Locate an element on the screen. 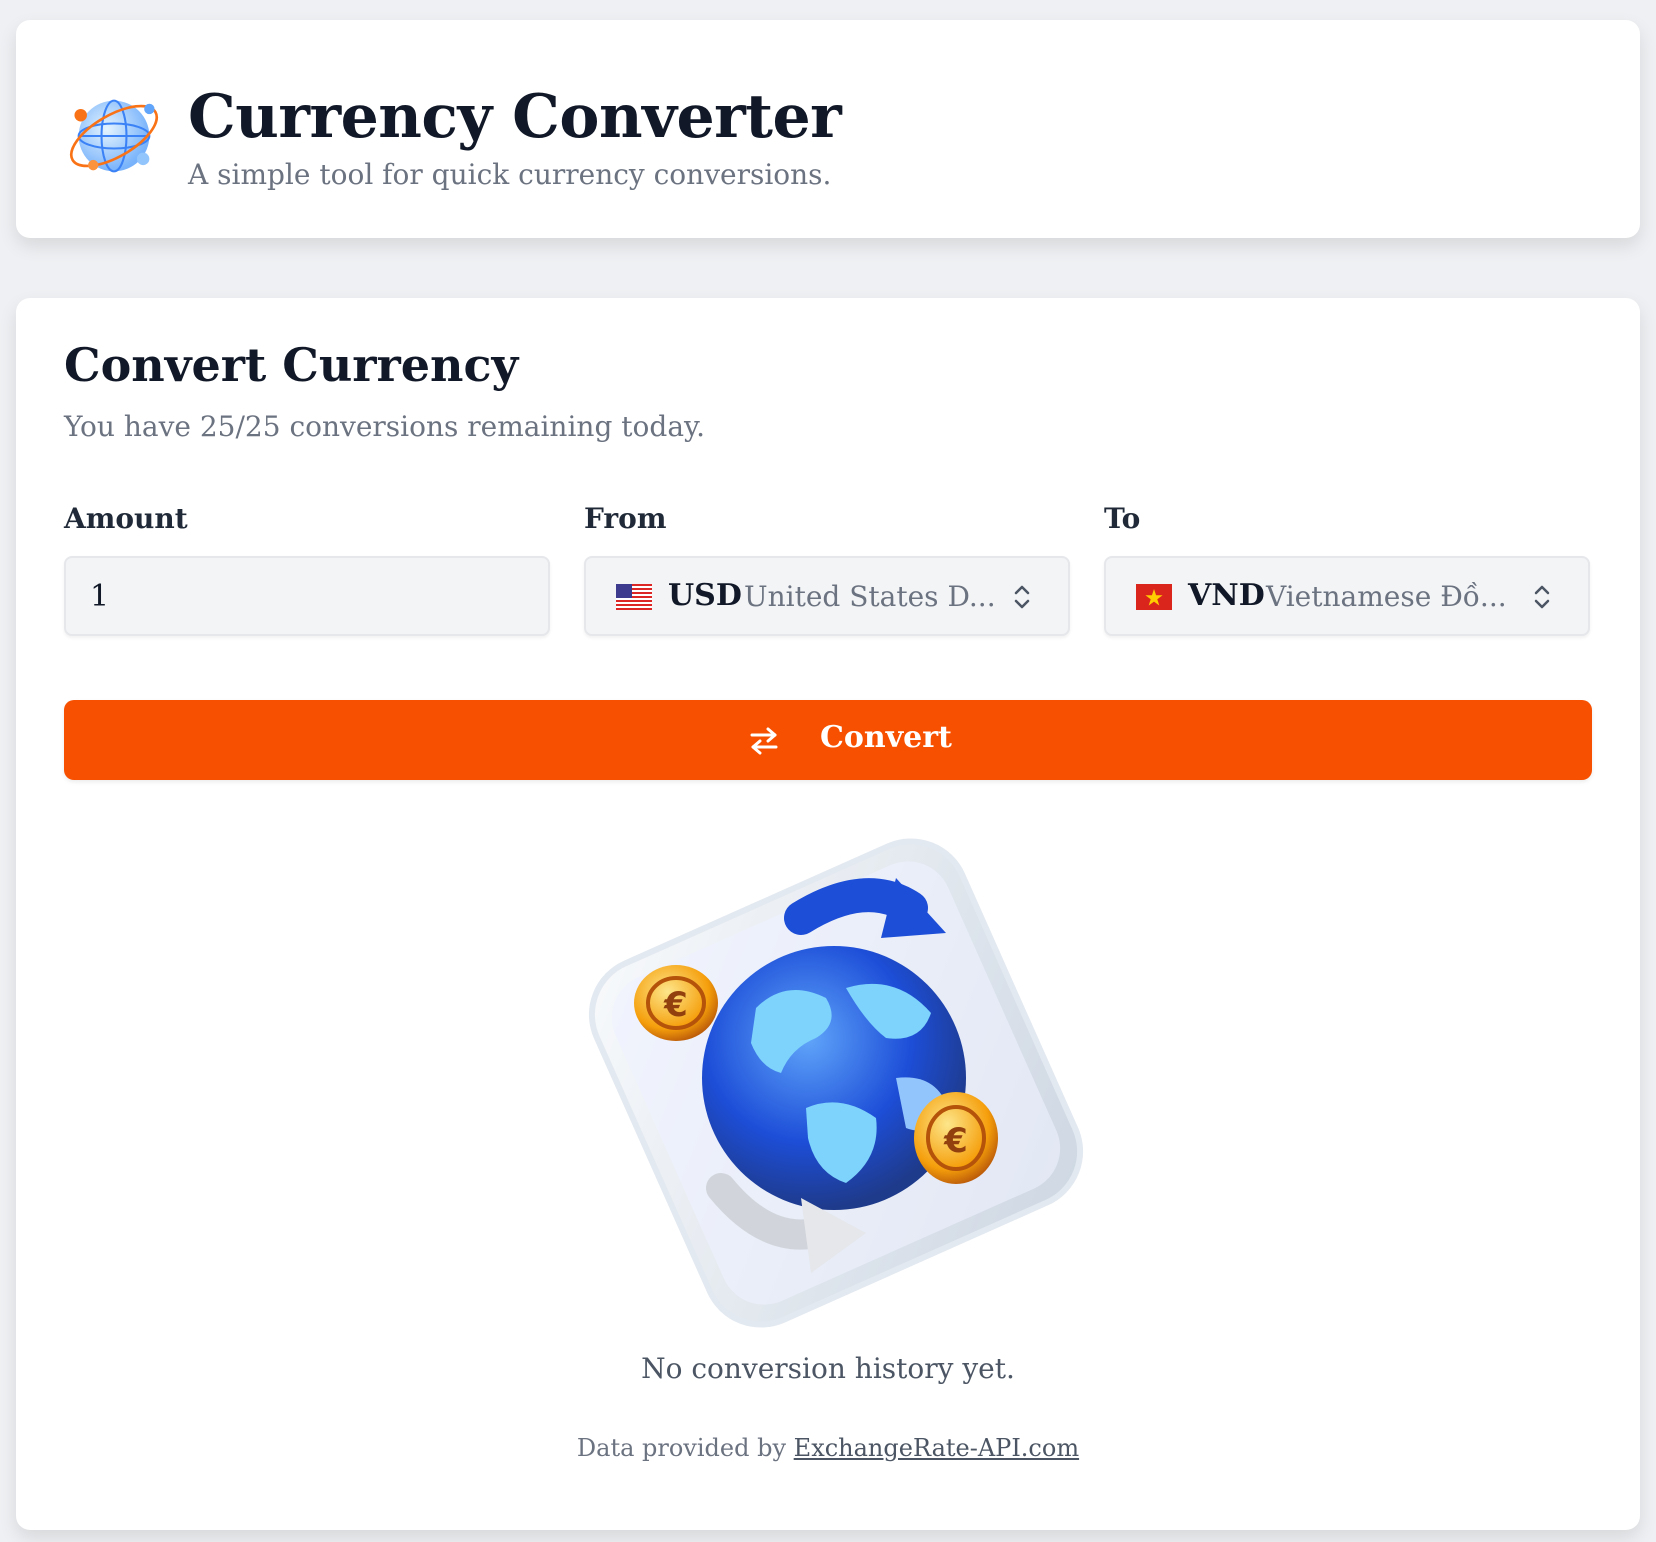  globe-exchange-illustration: € € is located at coordinates (836, 1083).